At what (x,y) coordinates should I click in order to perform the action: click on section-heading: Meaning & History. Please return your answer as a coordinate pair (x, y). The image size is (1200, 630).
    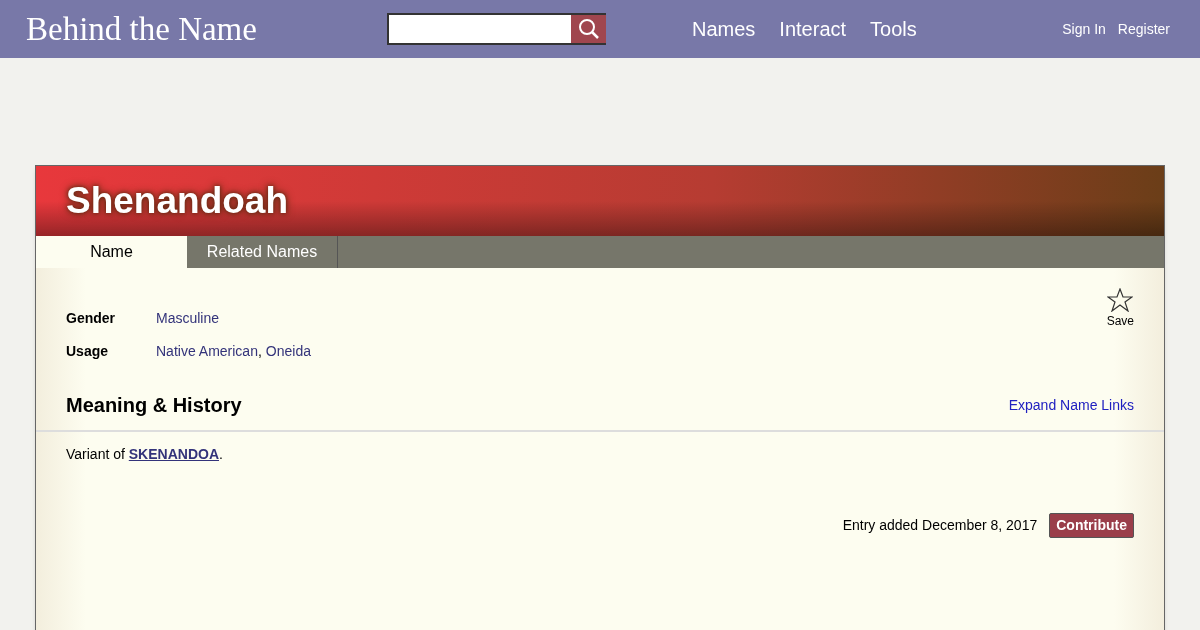
    Looking at the image, I should click on (154, 405).